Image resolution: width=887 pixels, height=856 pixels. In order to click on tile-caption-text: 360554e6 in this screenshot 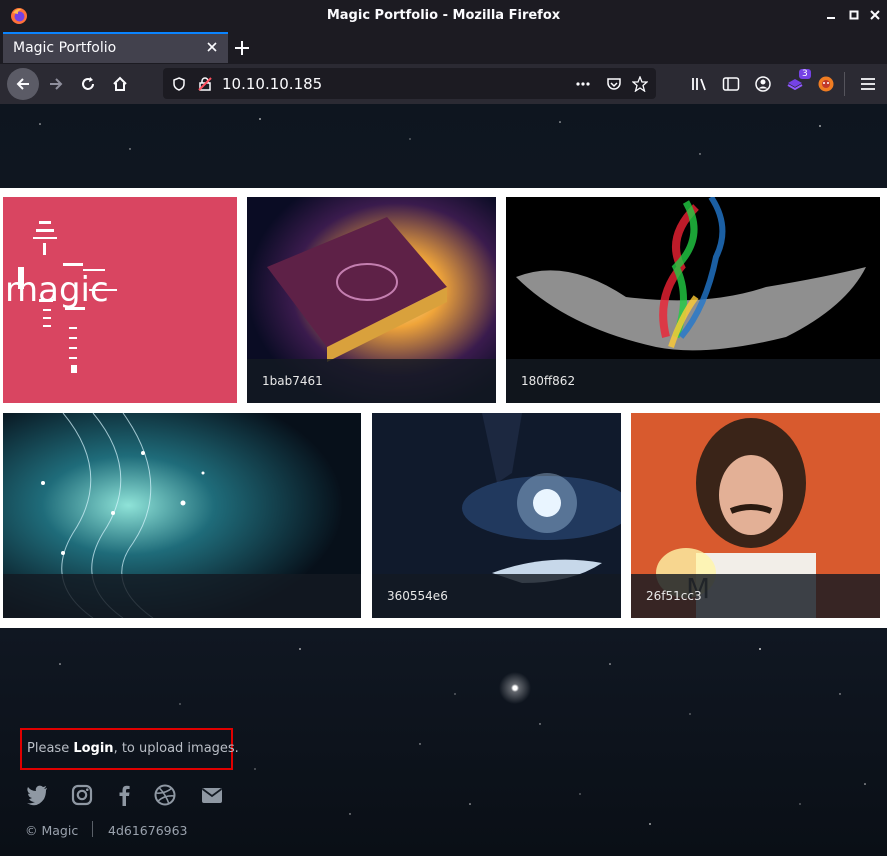, I will do `click(417, 596)`.